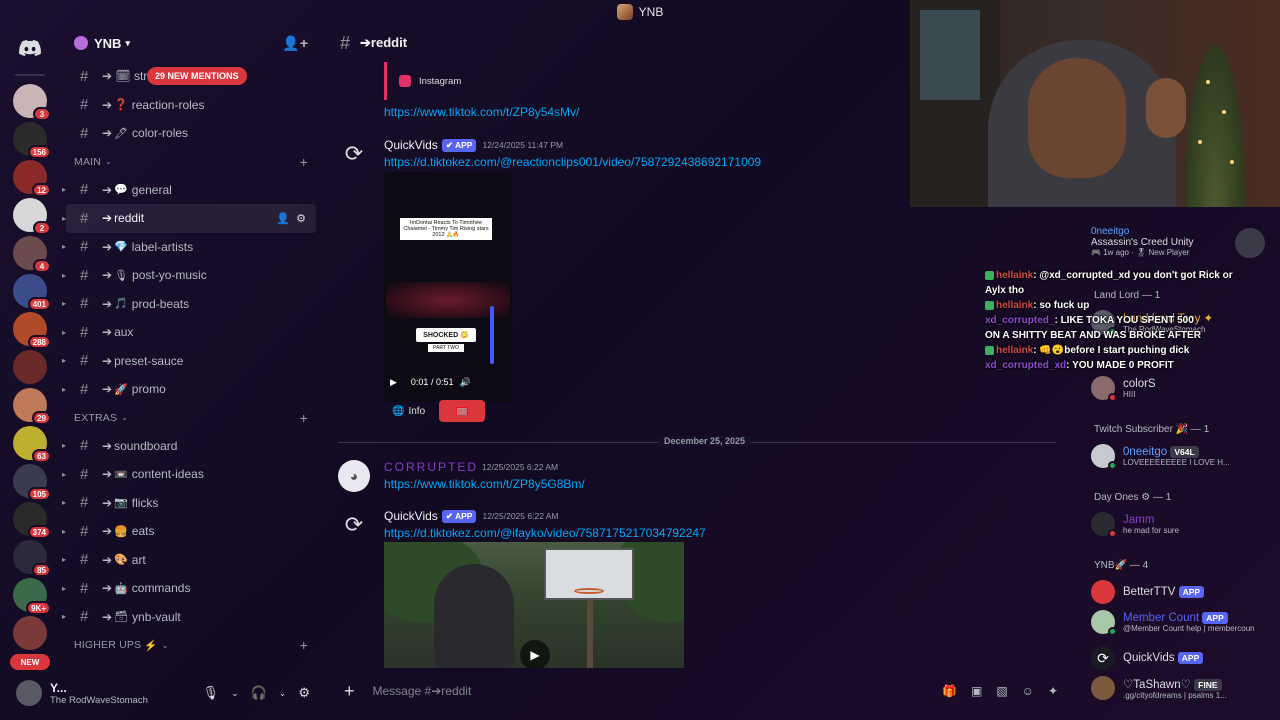  I want to click on emoji-icon: ☺, so click(1028, 691).